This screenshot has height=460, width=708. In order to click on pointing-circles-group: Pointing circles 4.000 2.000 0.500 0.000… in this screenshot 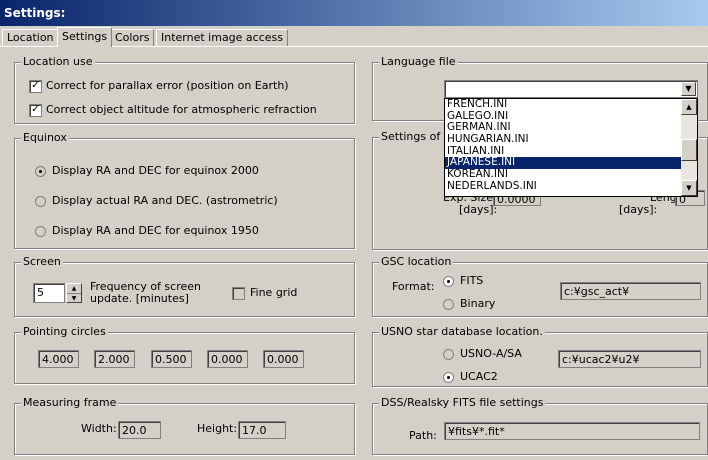, I will do `click(184, 354)`.